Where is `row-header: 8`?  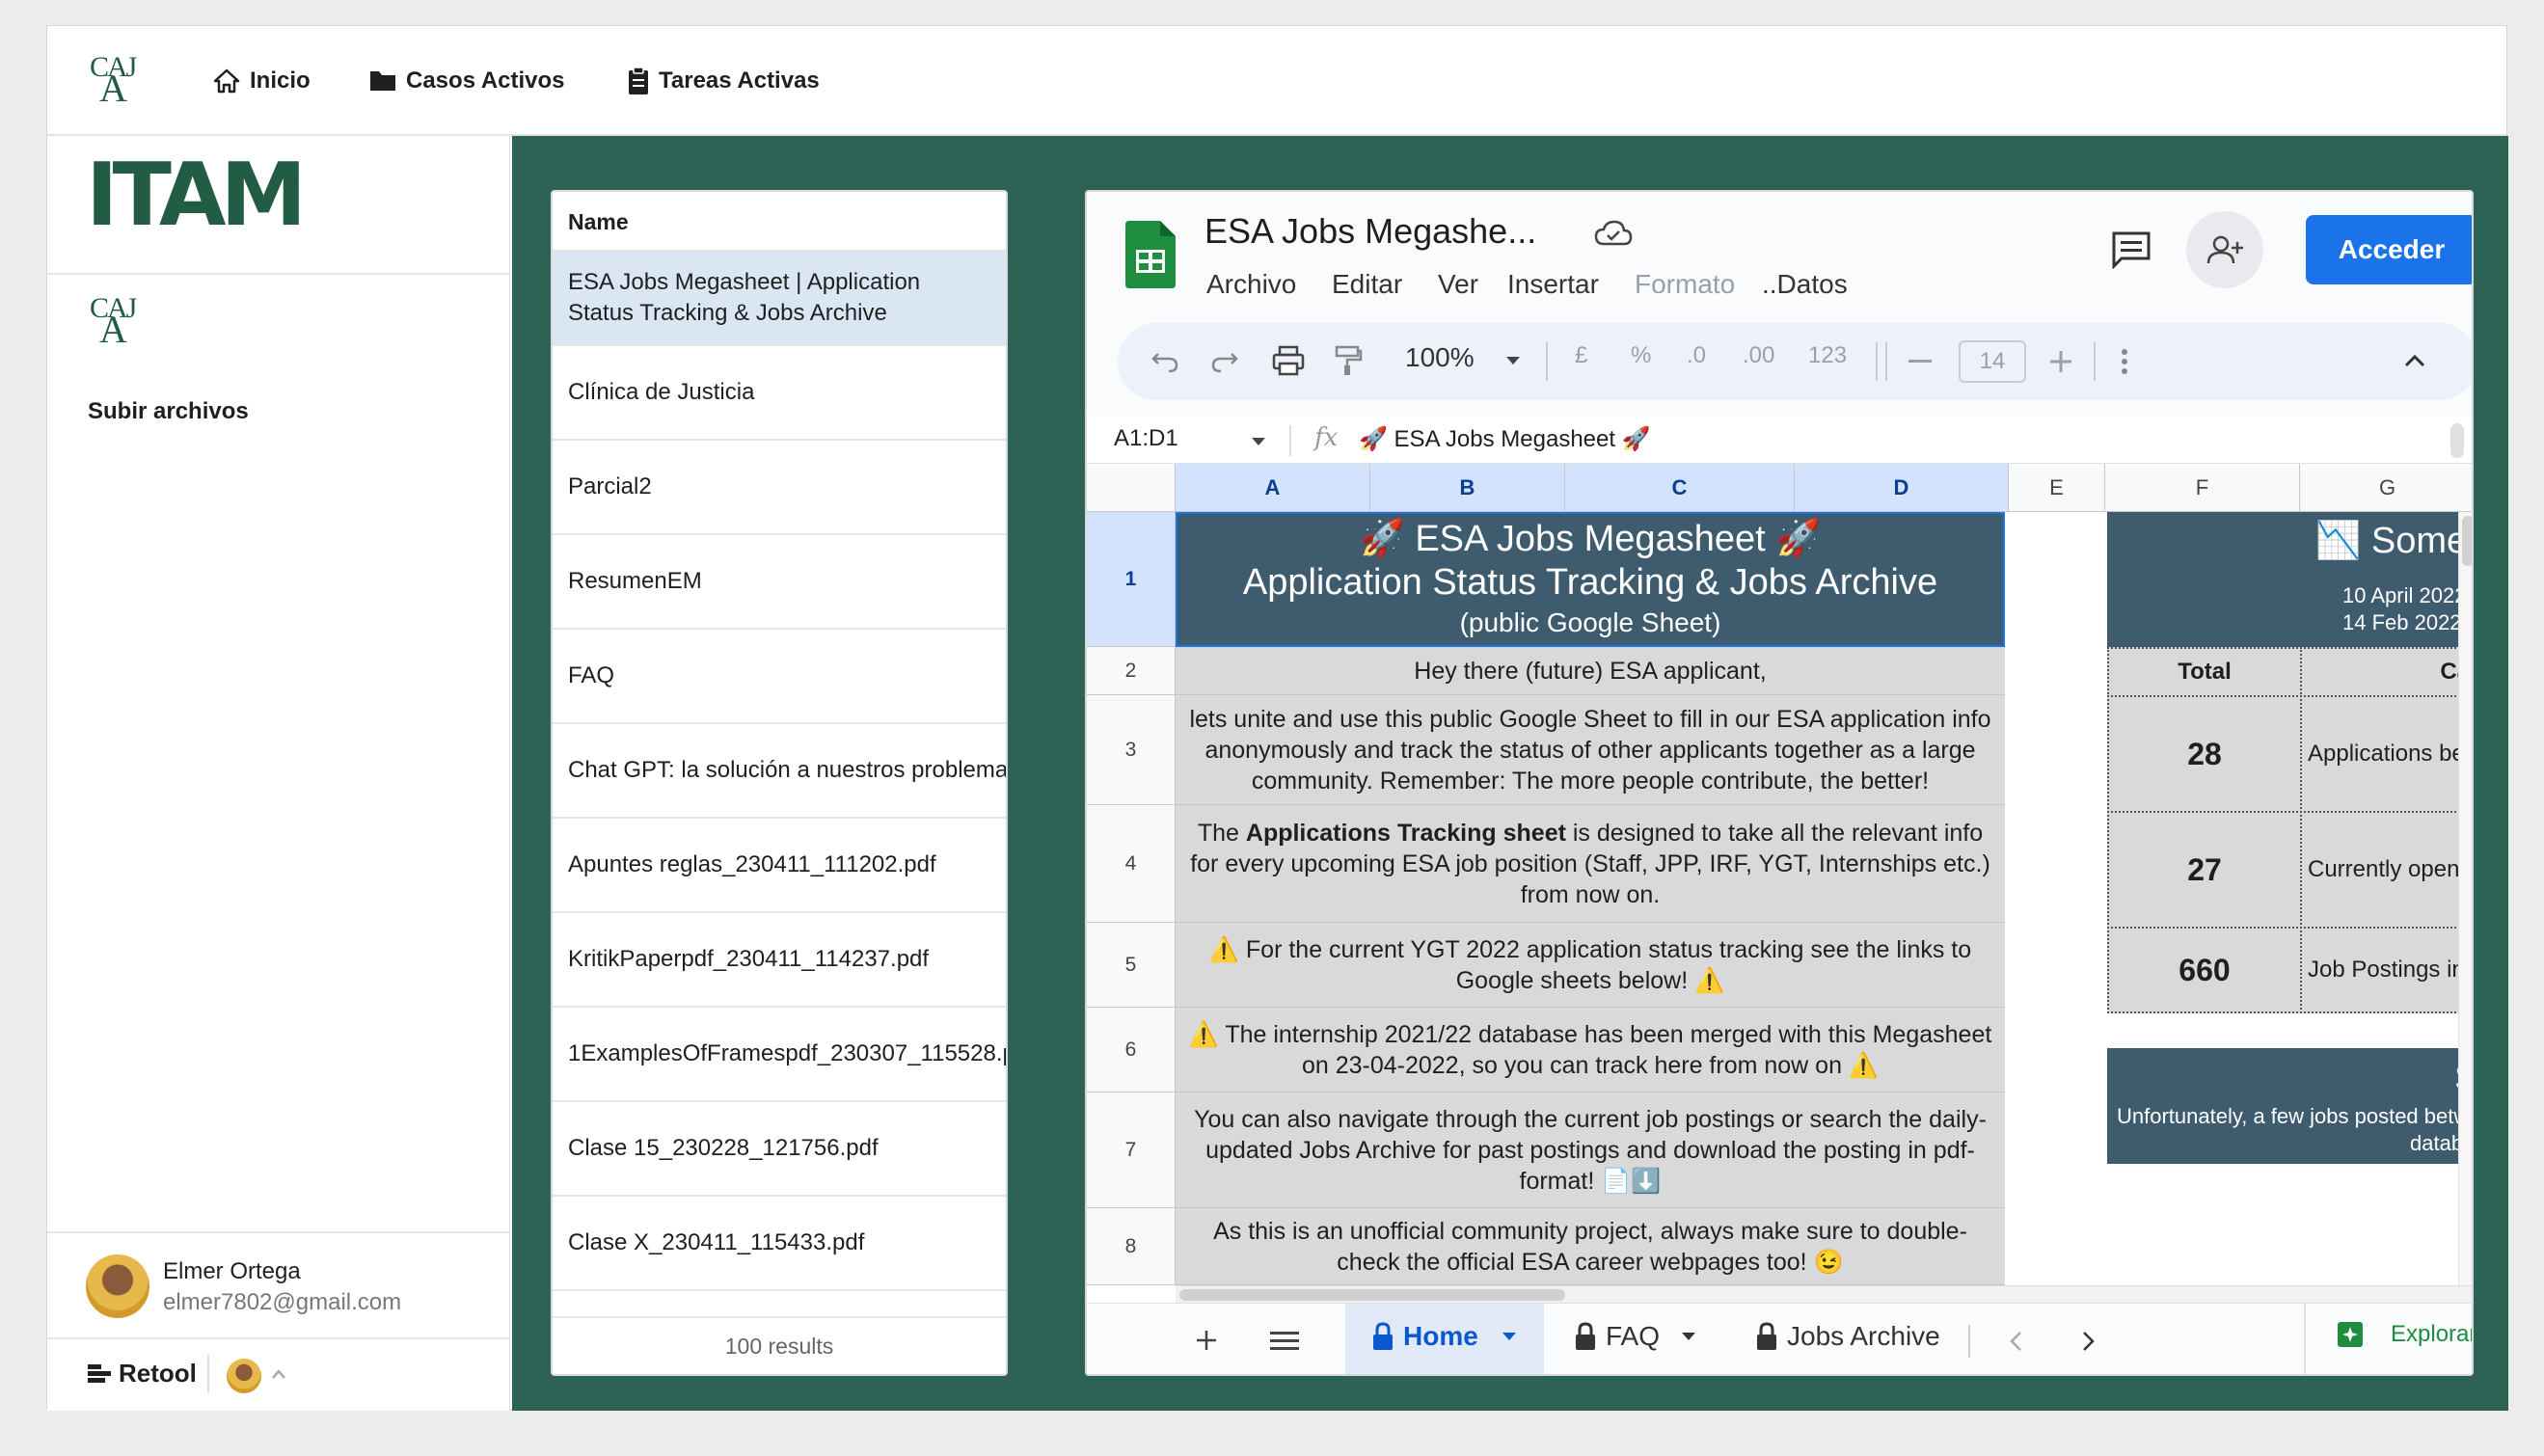 row-header: 8 is located at coordinates (1131, 1246).